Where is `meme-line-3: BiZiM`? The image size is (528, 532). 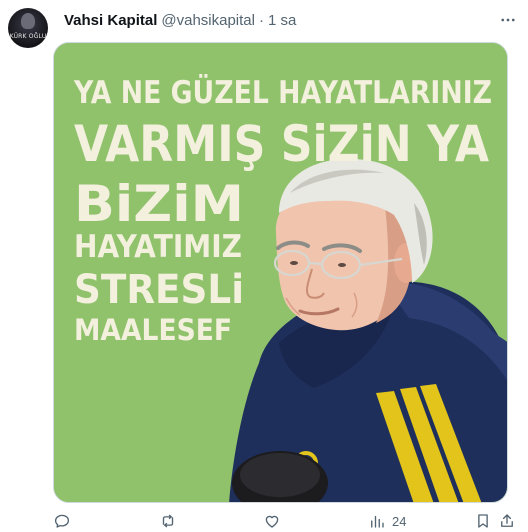 meme-line-3: BiZiM is located at coordinates (159, 204).